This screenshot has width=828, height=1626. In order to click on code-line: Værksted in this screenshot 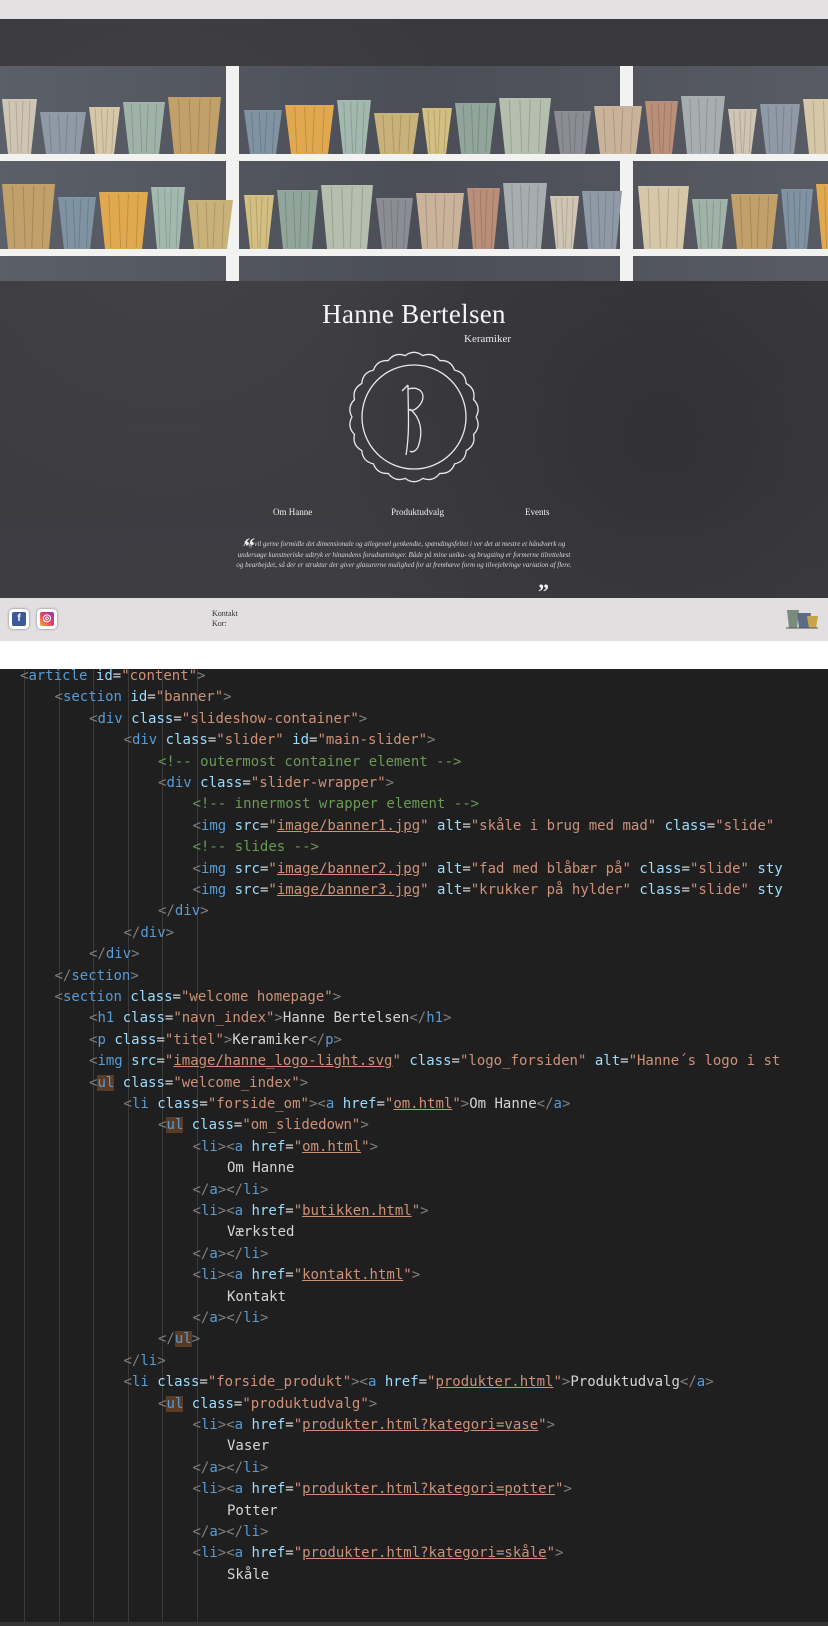, I will do `click(260, 1232)`.